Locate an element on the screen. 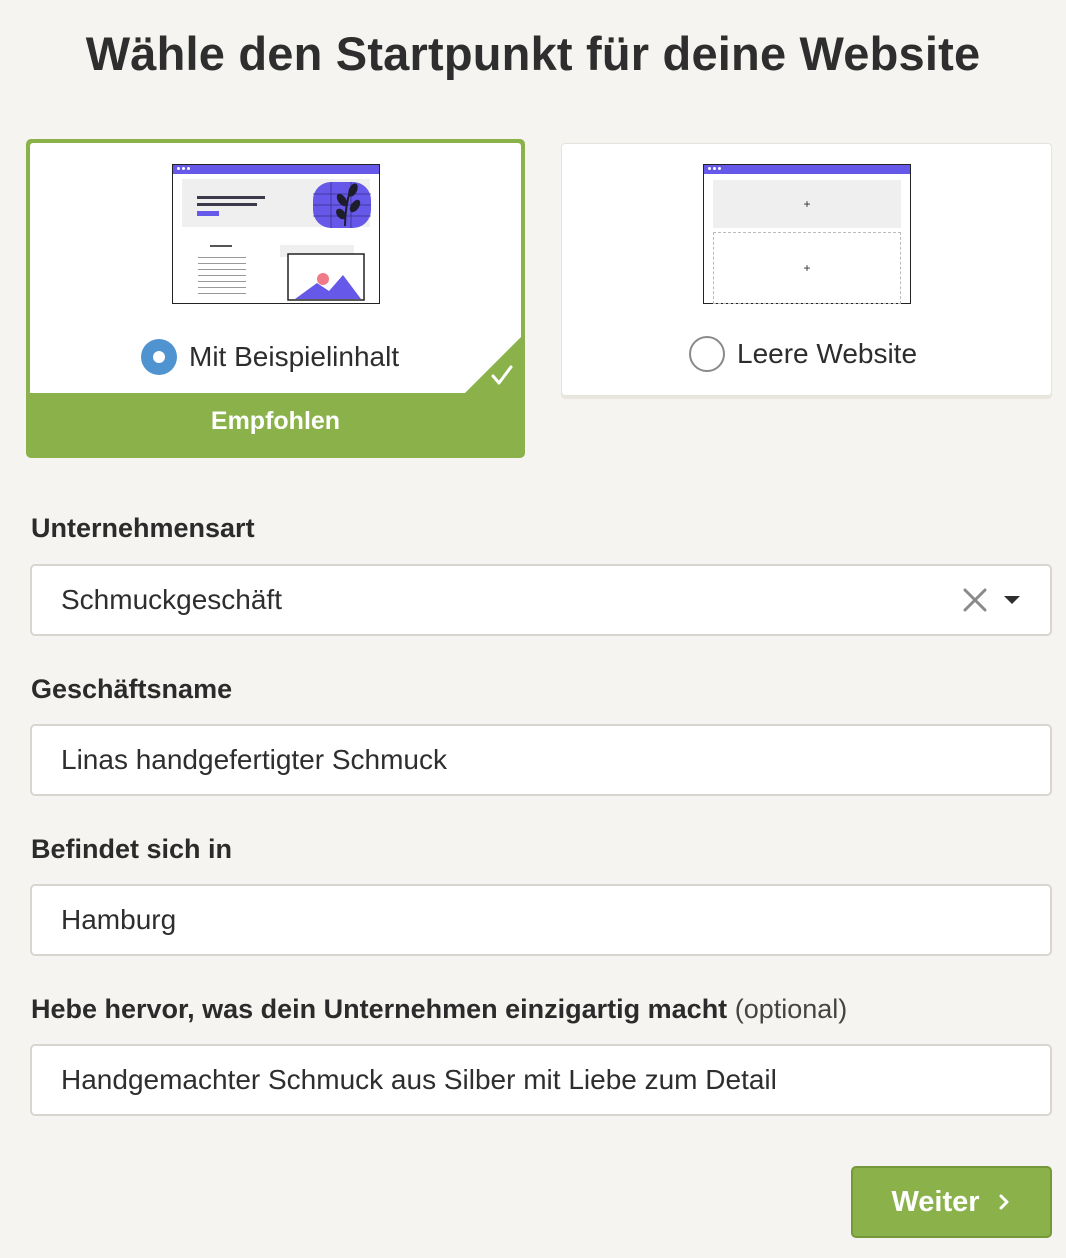 The image size is (1066, 1258). next-button: Weiter is located at coordinates (951, 1202).